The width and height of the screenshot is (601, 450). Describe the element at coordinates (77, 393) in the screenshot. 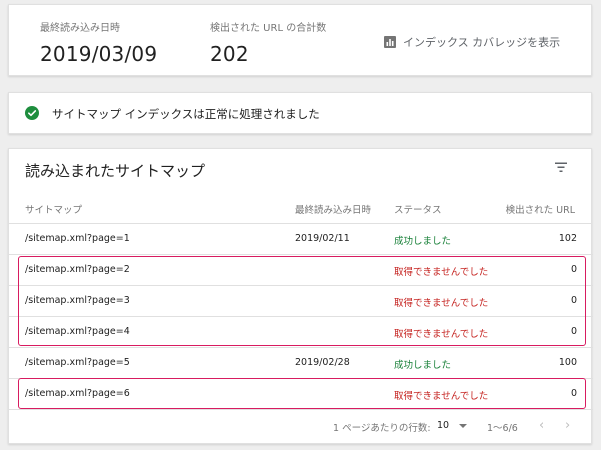

I see `cell-sitemap: /sitemap.xml?page=6` at that location.